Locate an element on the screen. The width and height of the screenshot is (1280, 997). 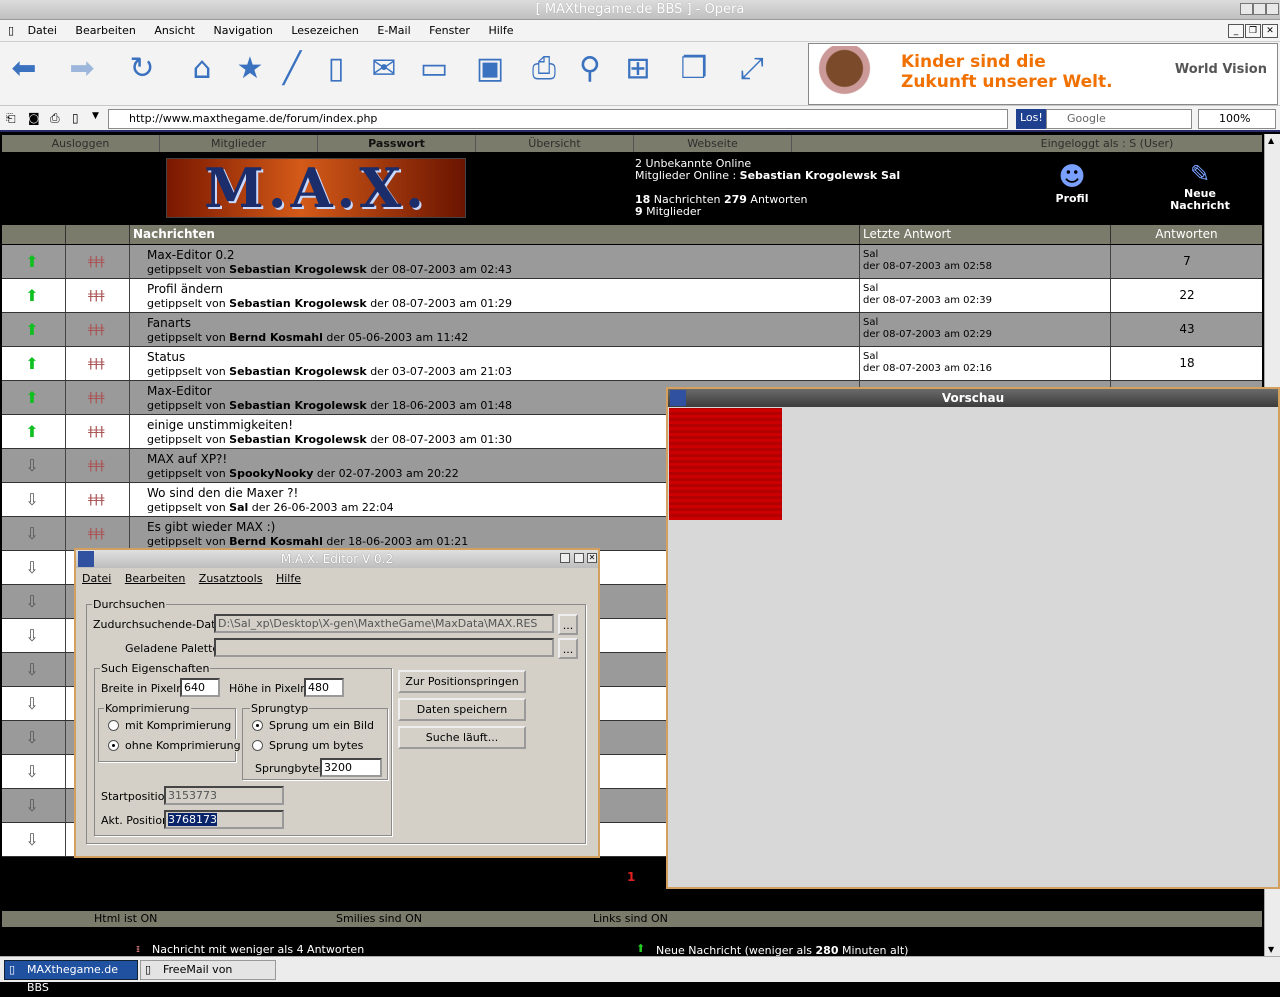
go-button: Los! is located at coordinates (1031, 119).